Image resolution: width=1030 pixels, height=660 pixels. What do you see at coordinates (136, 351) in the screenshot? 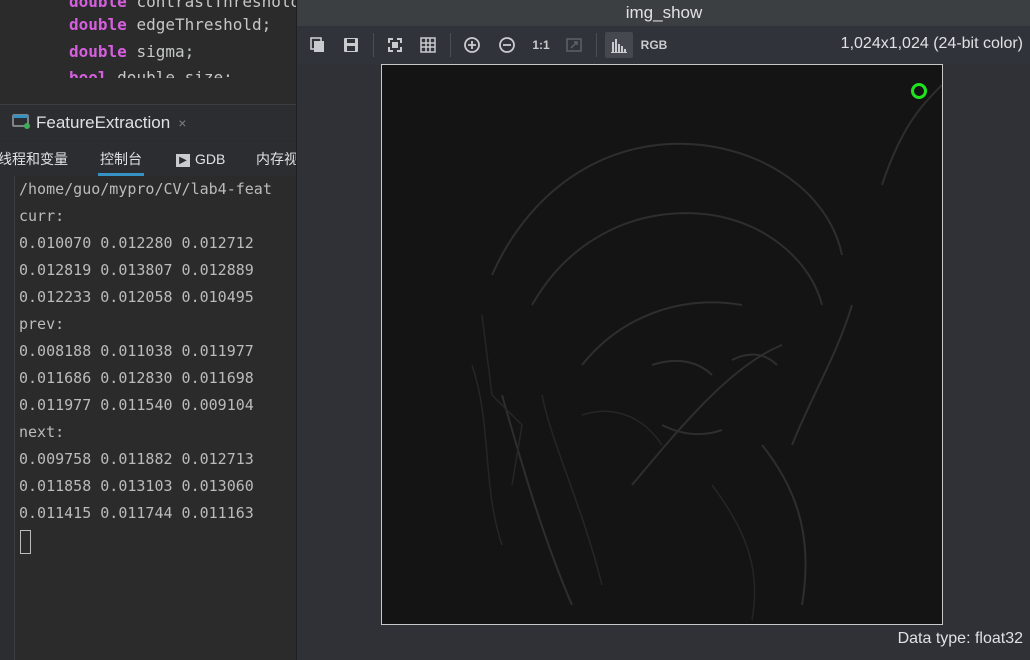
I see `console-line: 0.008188 0.011038 0.011977` at bounding box center [136, 351].